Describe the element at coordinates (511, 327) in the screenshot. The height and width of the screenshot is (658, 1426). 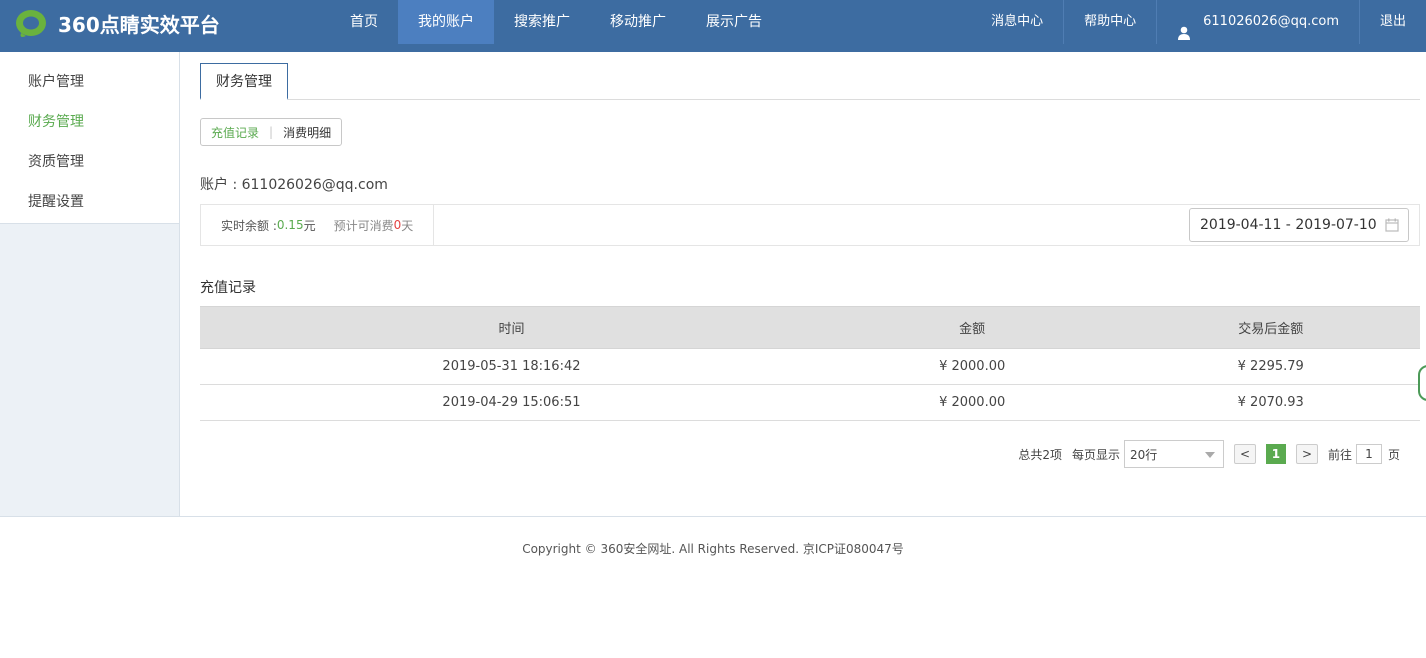
I see `column-header-time: 时间` at that location.